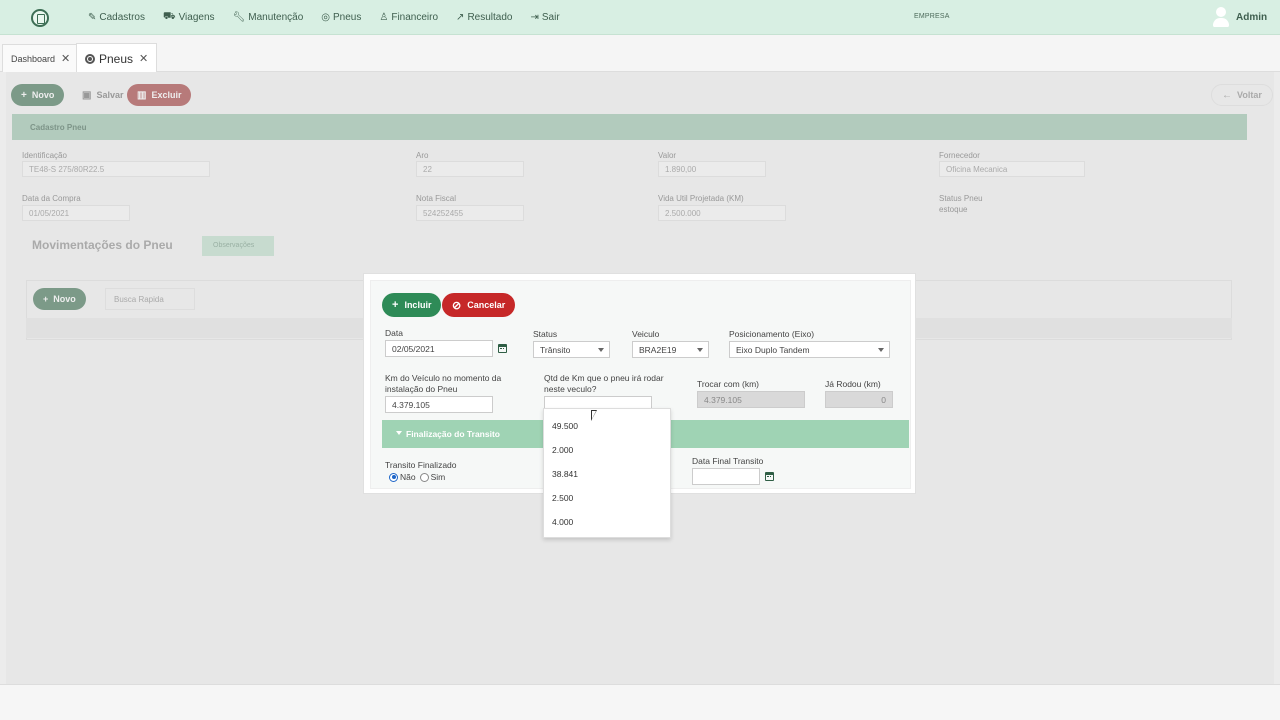 Image resolution: width=1280 pixels, height=720 pixels. I want to click on excluir-button: ▥ Excluir, so click(159, 95).